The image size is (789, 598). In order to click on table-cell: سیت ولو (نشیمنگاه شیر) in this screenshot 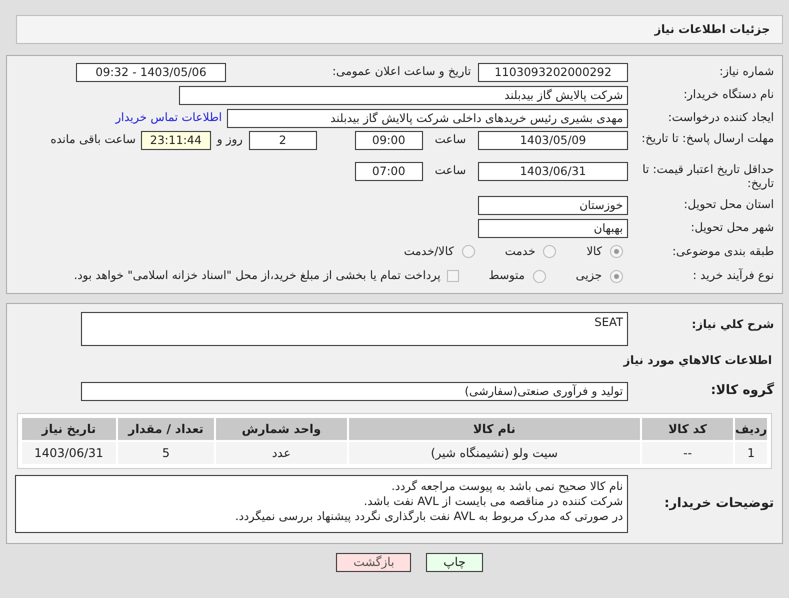, I will do `click(494, 453)`.